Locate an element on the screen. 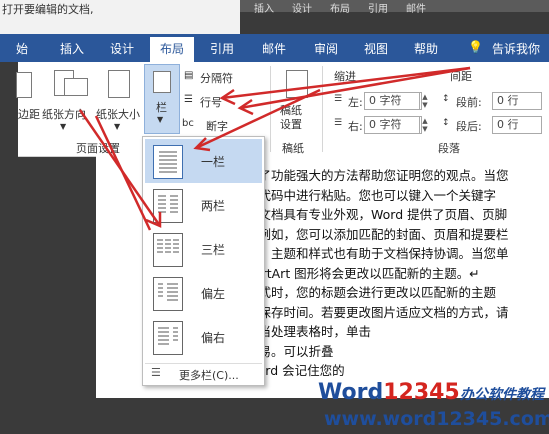  arrow-to-document is located at coordinates (257, 120).